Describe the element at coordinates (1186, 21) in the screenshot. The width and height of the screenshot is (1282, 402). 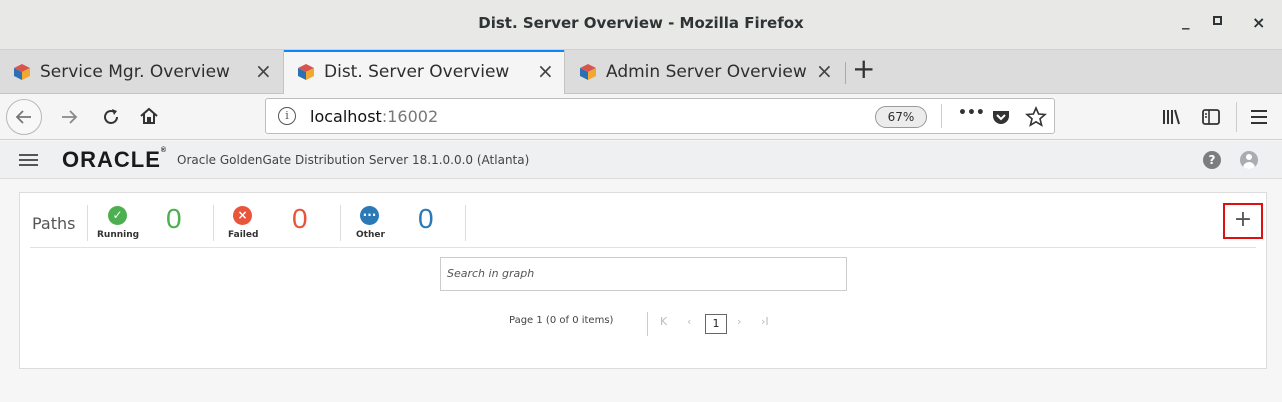
I see `minimize-button: _` at that location.